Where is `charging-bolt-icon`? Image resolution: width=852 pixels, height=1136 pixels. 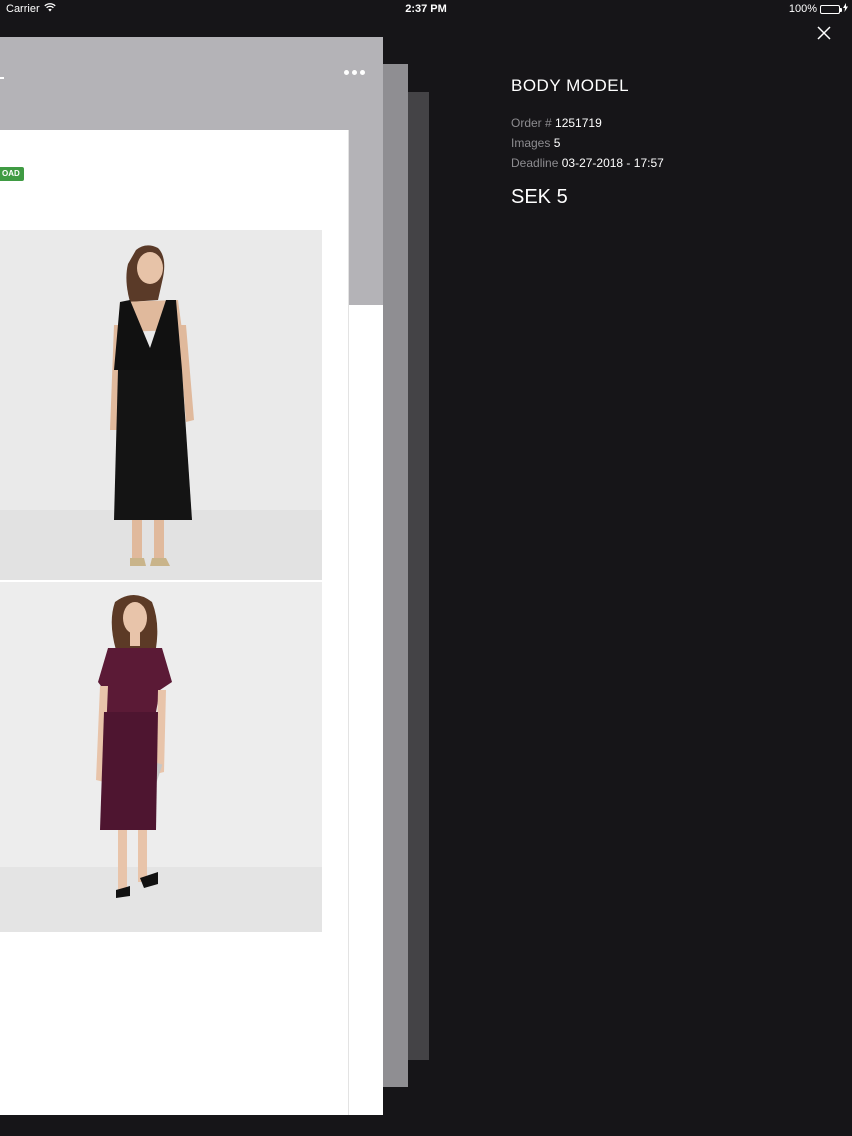
charging-bolt-icon is located at coordinates (845, 9).